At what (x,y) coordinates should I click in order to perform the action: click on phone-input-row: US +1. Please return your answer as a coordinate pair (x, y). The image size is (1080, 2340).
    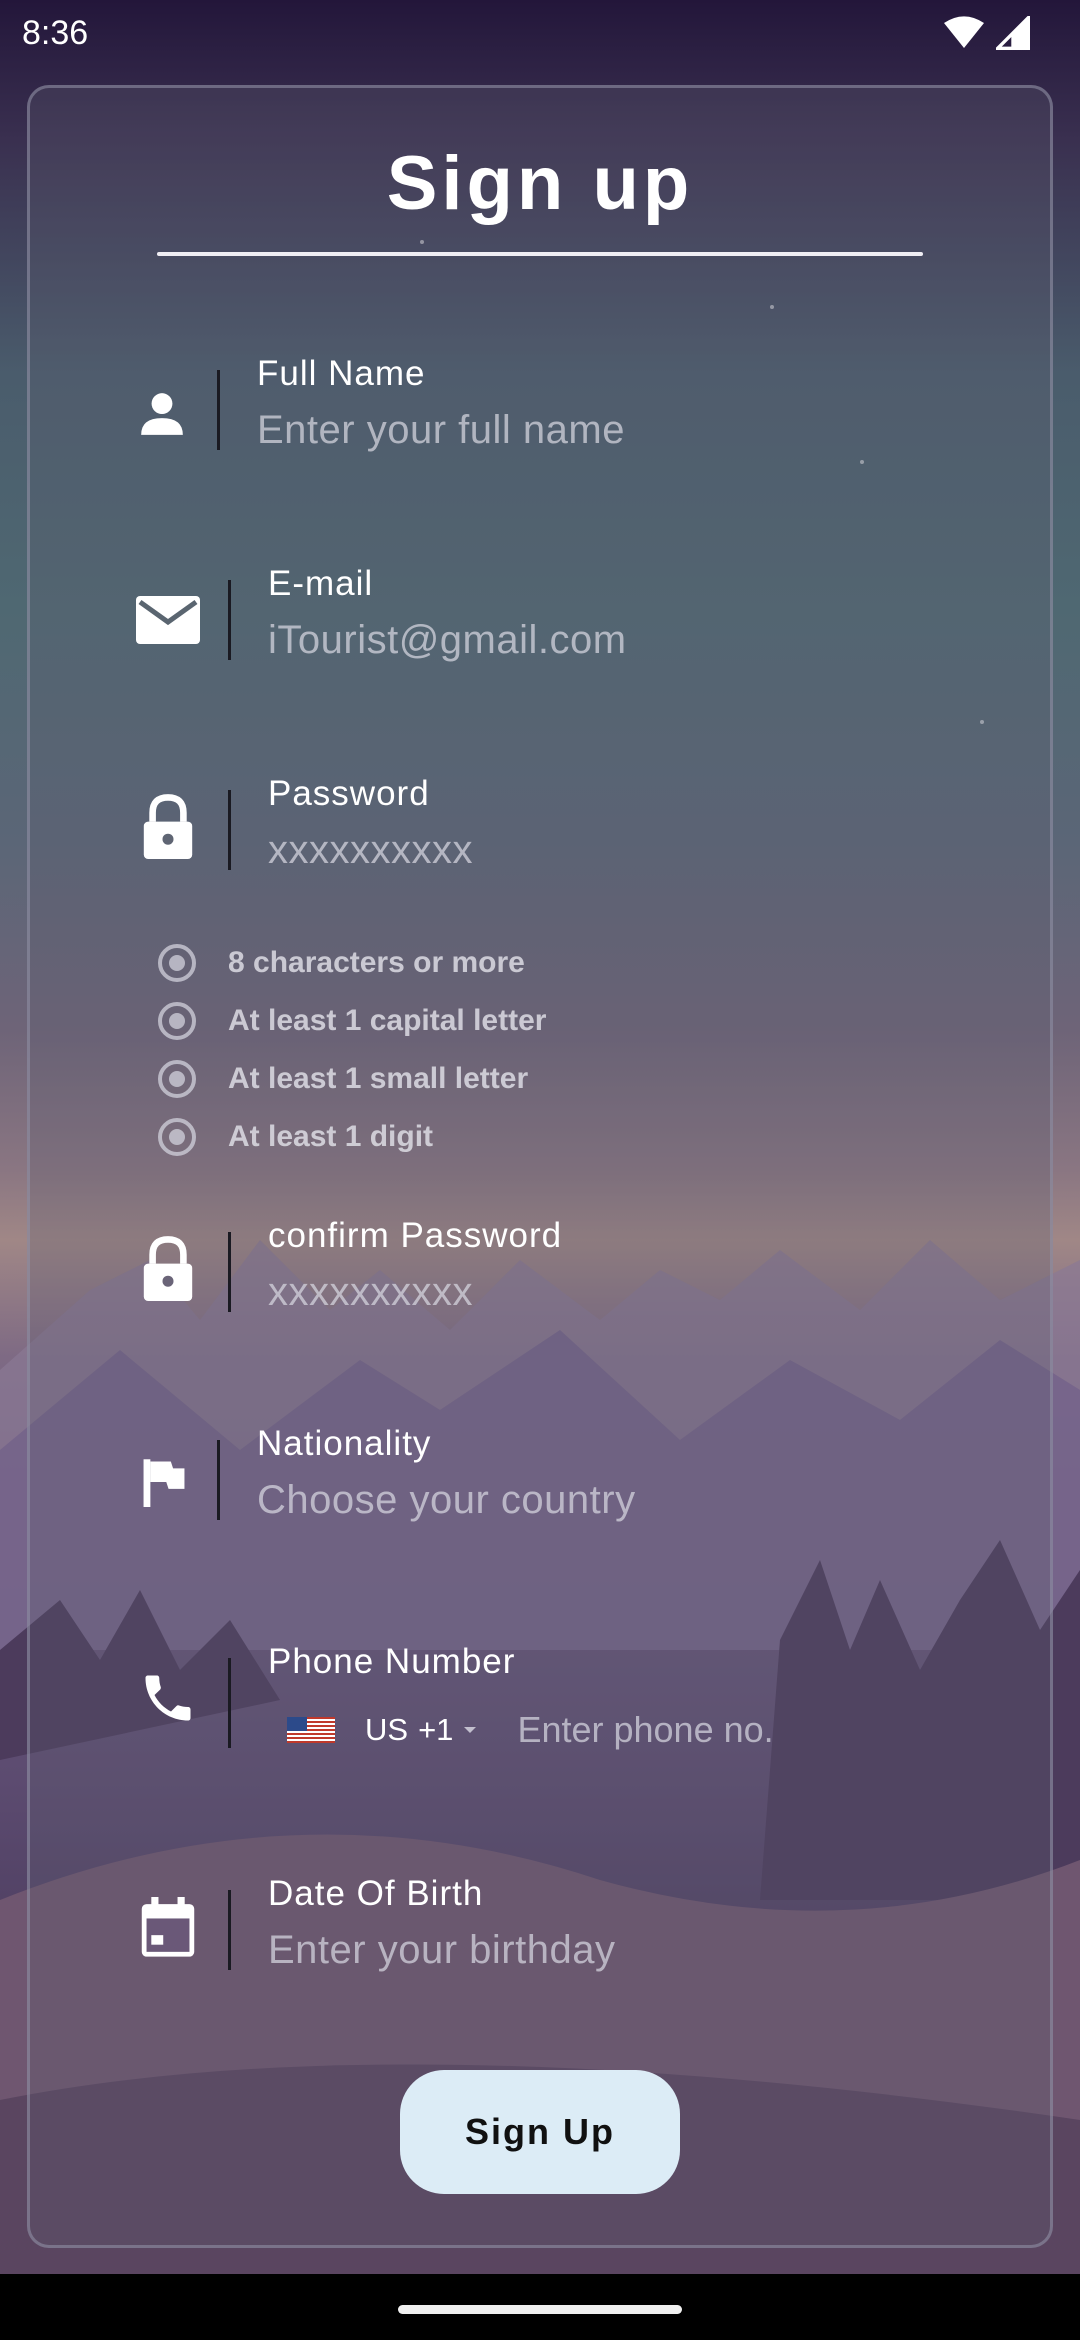
    Looking at the image, I should click on (567, 1730).